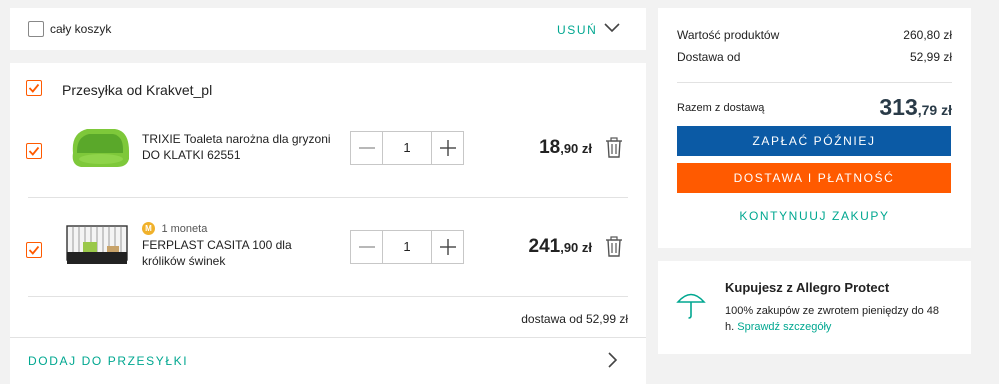 This screenshot has width=999, height=384. What do you see at coordinates (709, 57) in the screenshot?
I see `delivery-label: Dostawa od` at bounding box center [709, 57].